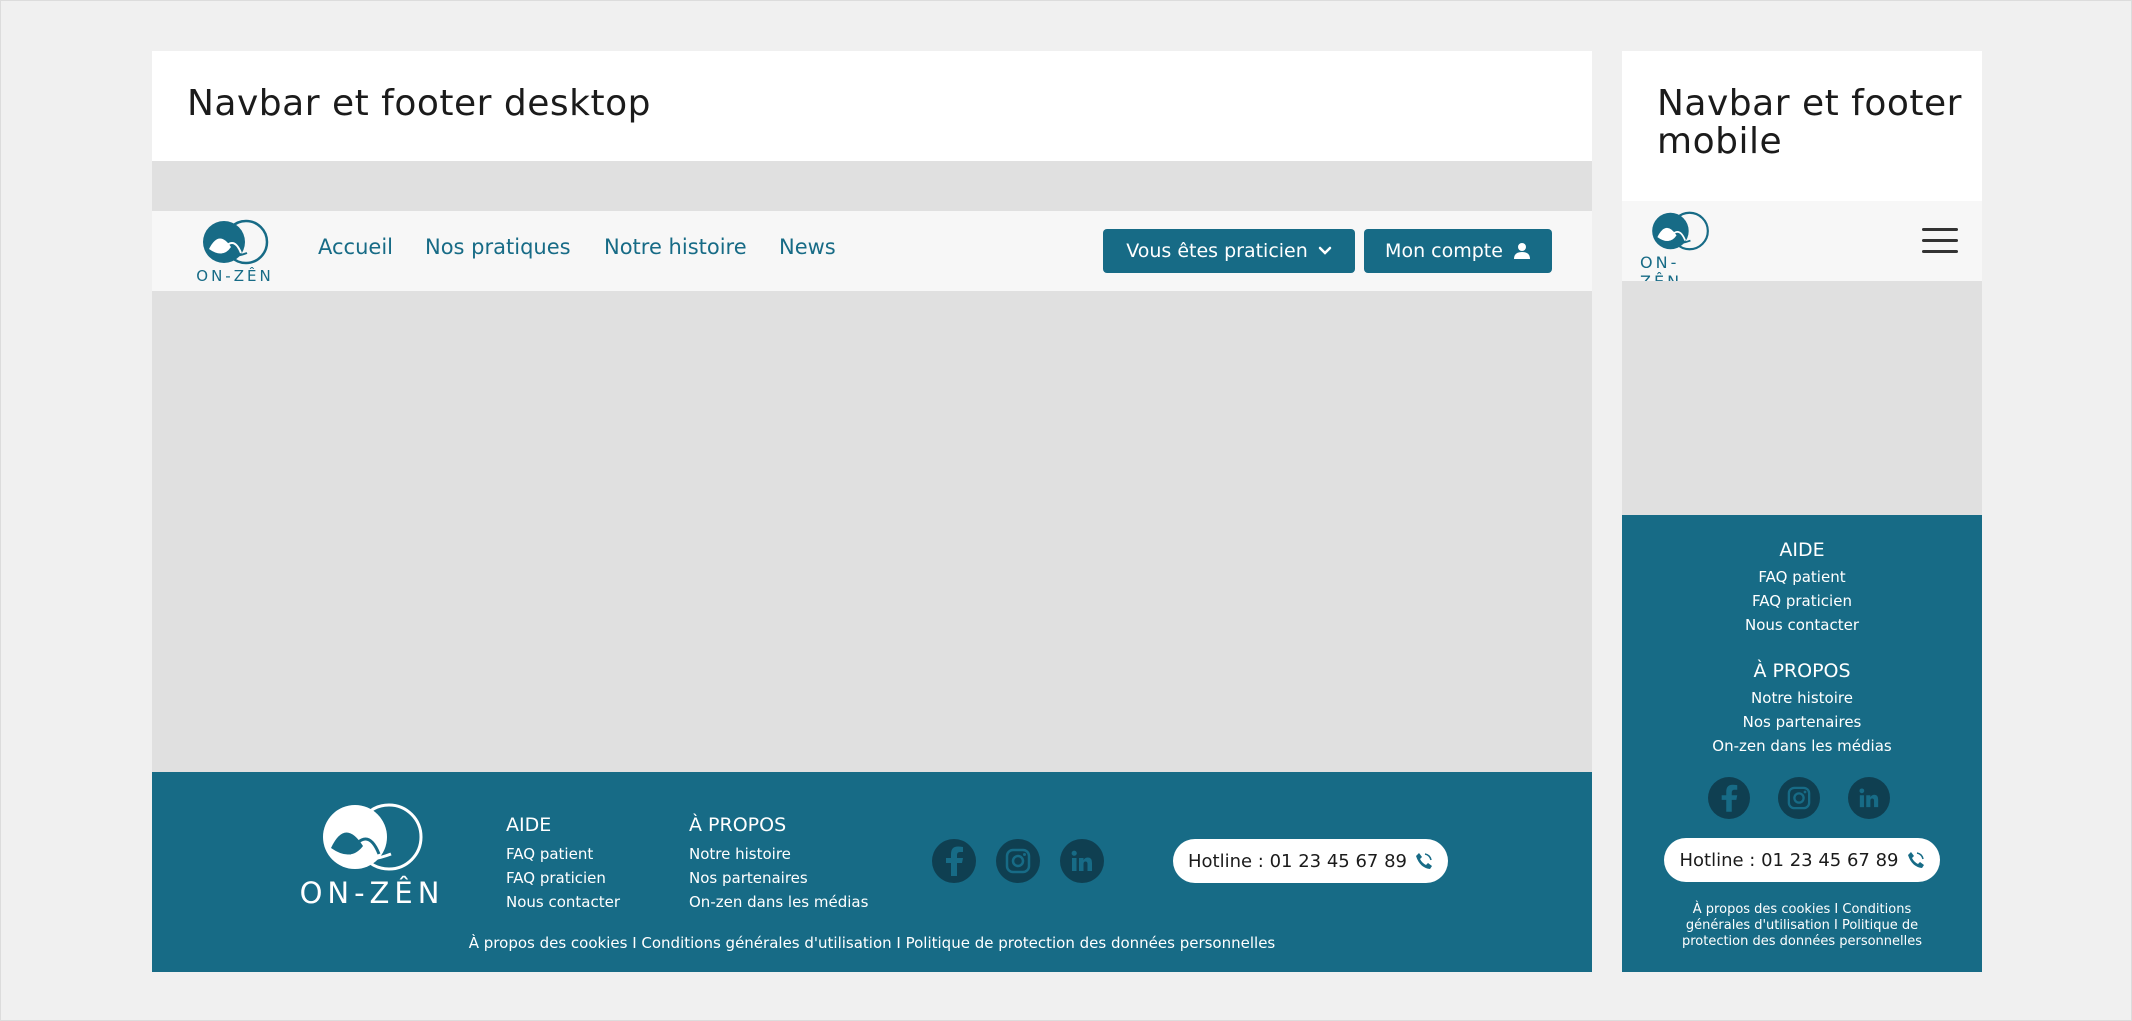 The width and height of the screenshot is (2132, 1021). Describe the element at coordinates (1297, 861) in the screenshot. I see `hotline-label: Hotline : 01 23 45 67 89` at that location.